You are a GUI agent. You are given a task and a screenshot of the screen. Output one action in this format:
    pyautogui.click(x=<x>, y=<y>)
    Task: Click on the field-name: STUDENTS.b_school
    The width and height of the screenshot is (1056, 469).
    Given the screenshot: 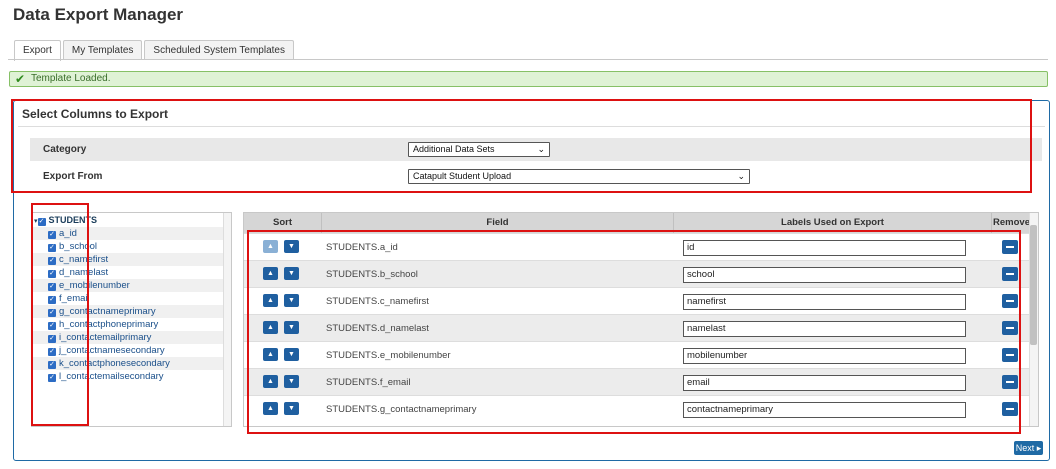 What is the action you would take?
    pyautogui.click(x=372, y=274)
    